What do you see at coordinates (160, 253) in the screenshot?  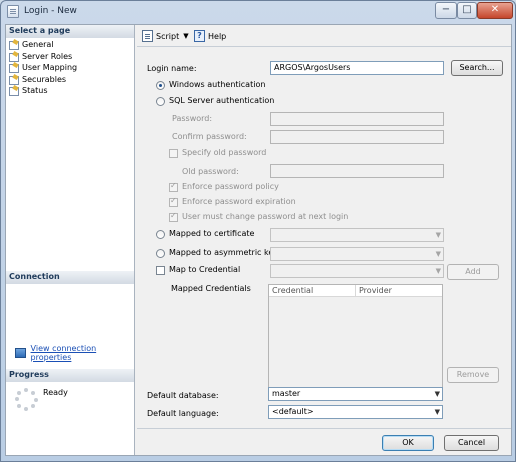 I see `mapped-asymmetric-key-radio` at bounding box center [160, 253].